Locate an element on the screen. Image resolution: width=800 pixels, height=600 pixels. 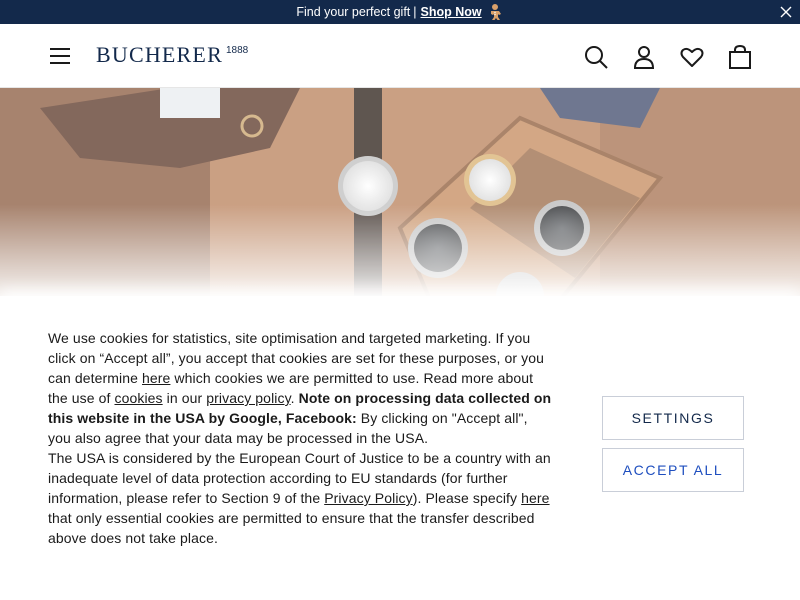
privacy-policy-link-2: Privacy Policy is located at coordinates (368, 498).